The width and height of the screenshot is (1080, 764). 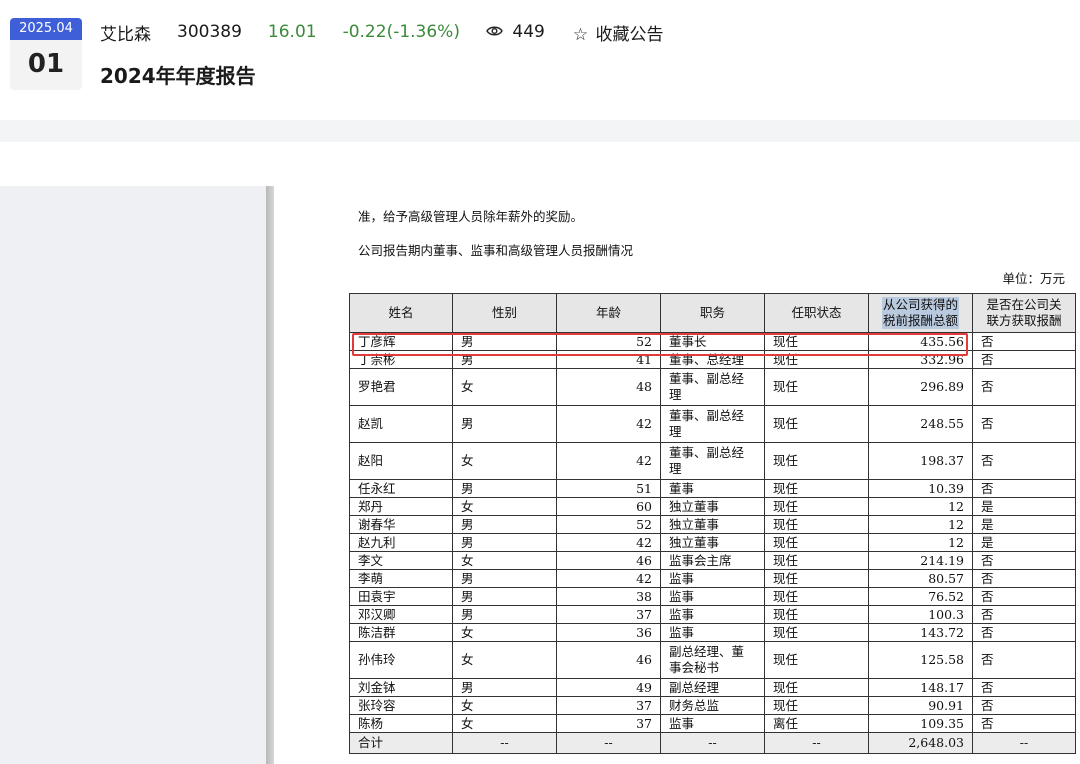 I want to click on cell-name: 罗艳君, so click(x=401, y=387).